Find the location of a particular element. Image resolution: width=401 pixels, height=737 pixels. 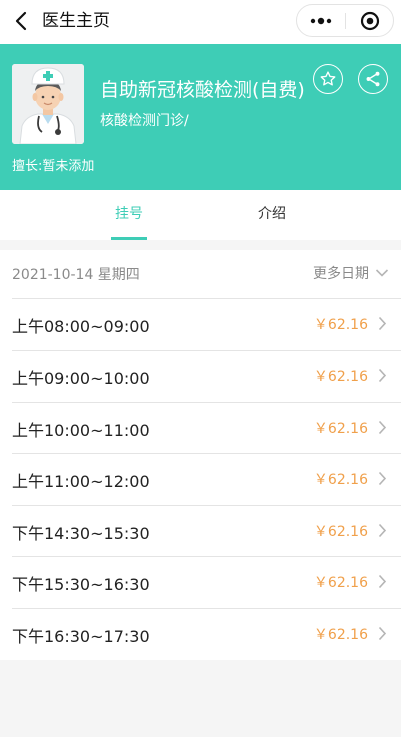

tab-registration: 挂号 is located at coordinates (129, 215).